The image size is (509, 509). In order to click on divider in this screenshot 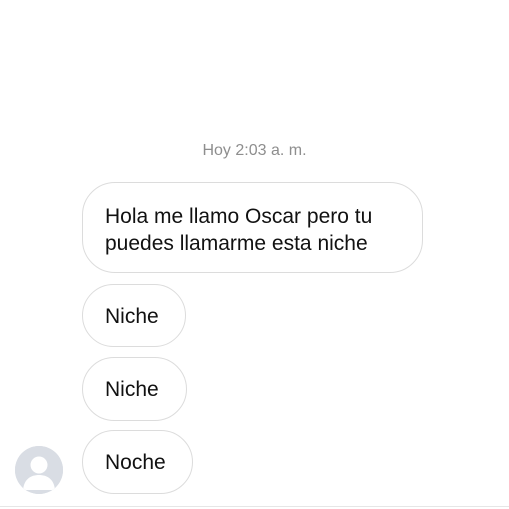, I will do `click(254, 506)`.